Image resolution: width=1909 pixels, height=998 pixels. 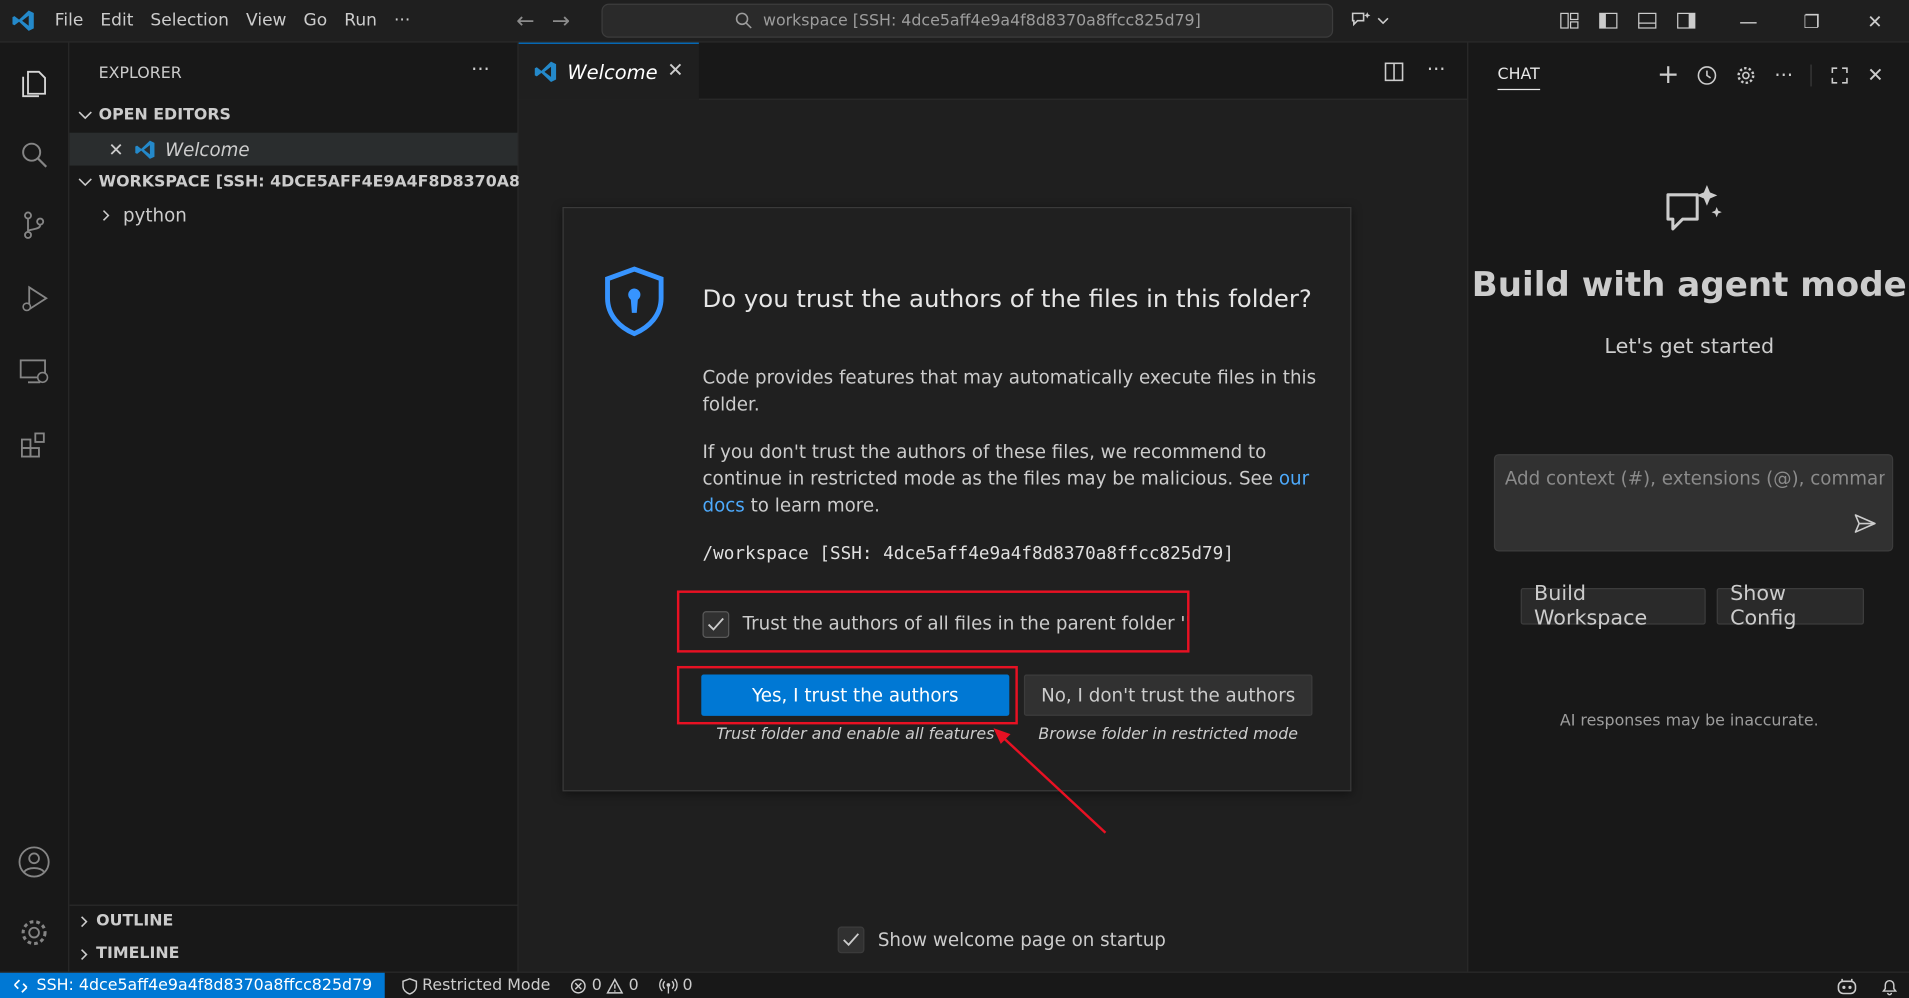 What do you see at coordinates (604, 985) in the screenshot?
I see `problems-indicator: 0 0` at bounding box center [604, 985].